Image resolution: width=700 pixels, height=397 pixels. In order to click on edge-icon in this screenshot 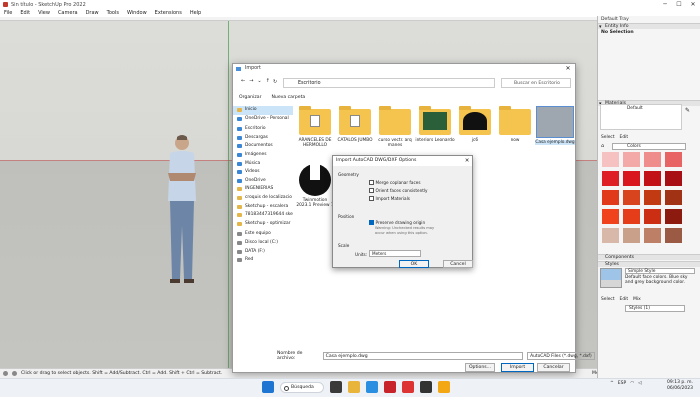, I will do `click(372, 387)`.